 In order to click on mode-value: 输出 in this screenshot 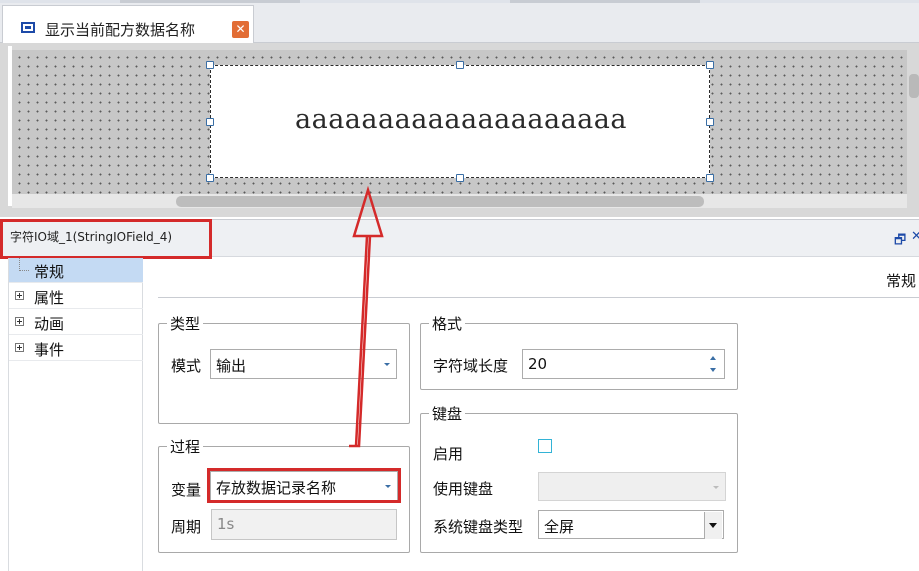, I will do `click(231, 366)`.